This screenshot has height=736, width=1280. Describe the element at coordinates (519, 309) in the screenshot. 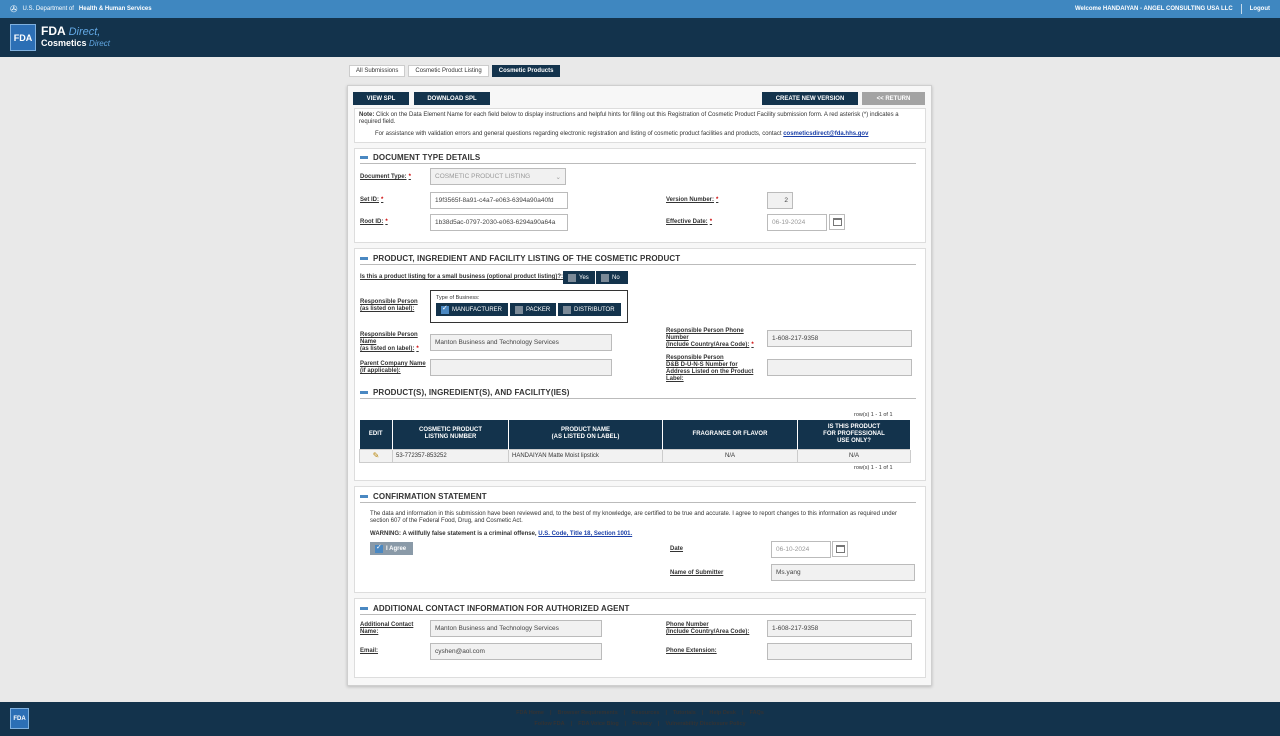

I see `checkbox-icon` at that location.